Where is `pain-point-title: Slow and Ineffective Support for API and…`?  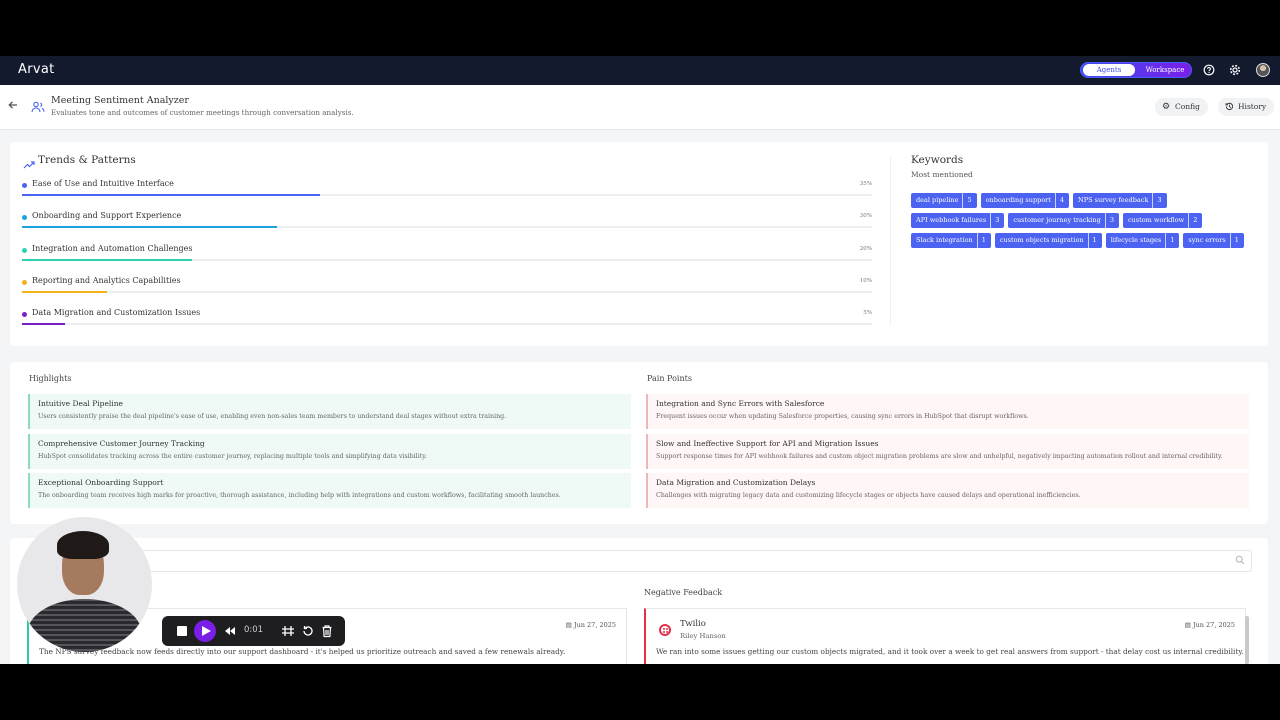
pain-point-title: Slow and Ineffective Support for API and… is located at coordinates (767, 443).